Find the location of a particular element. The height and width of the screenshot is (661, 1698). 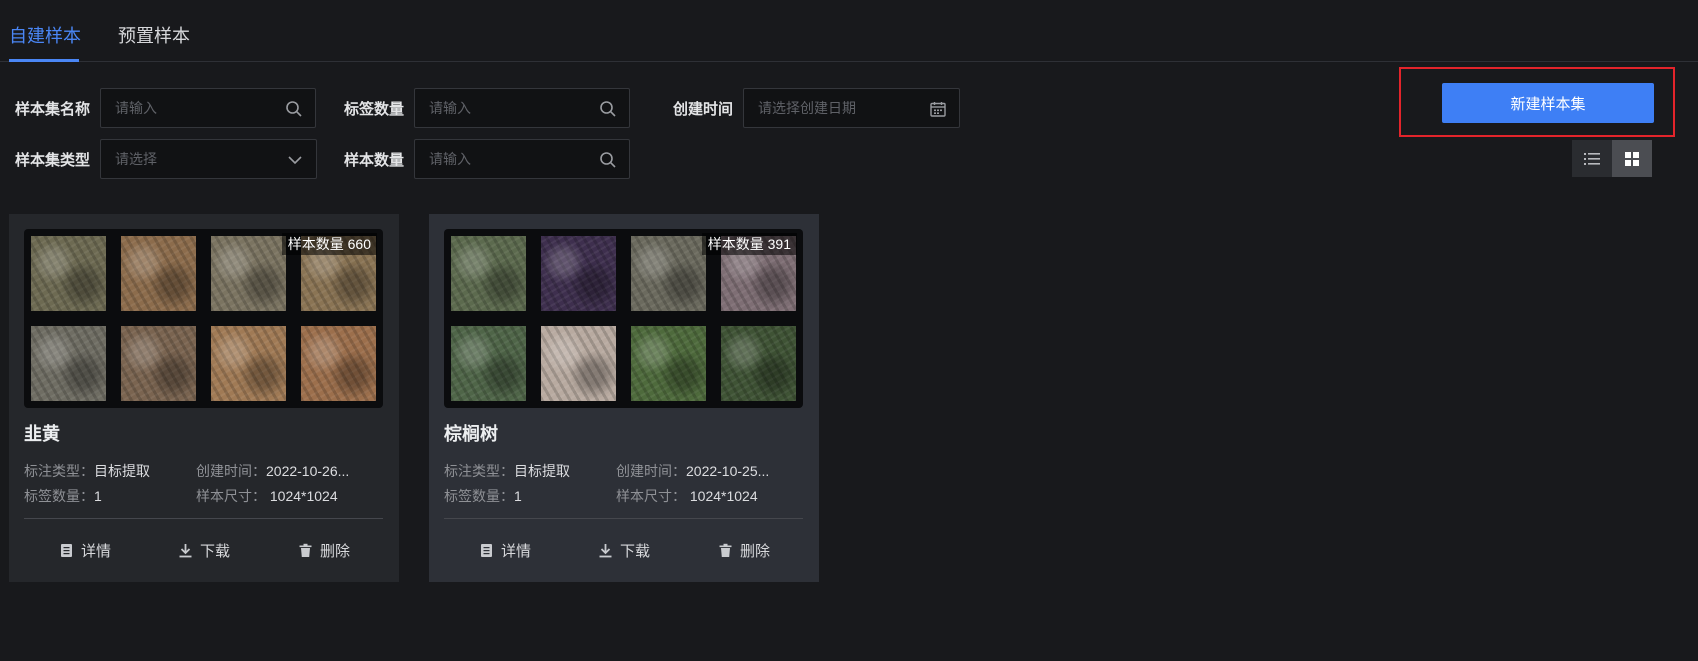

calendar-icon is located at coordinates (938, 109).